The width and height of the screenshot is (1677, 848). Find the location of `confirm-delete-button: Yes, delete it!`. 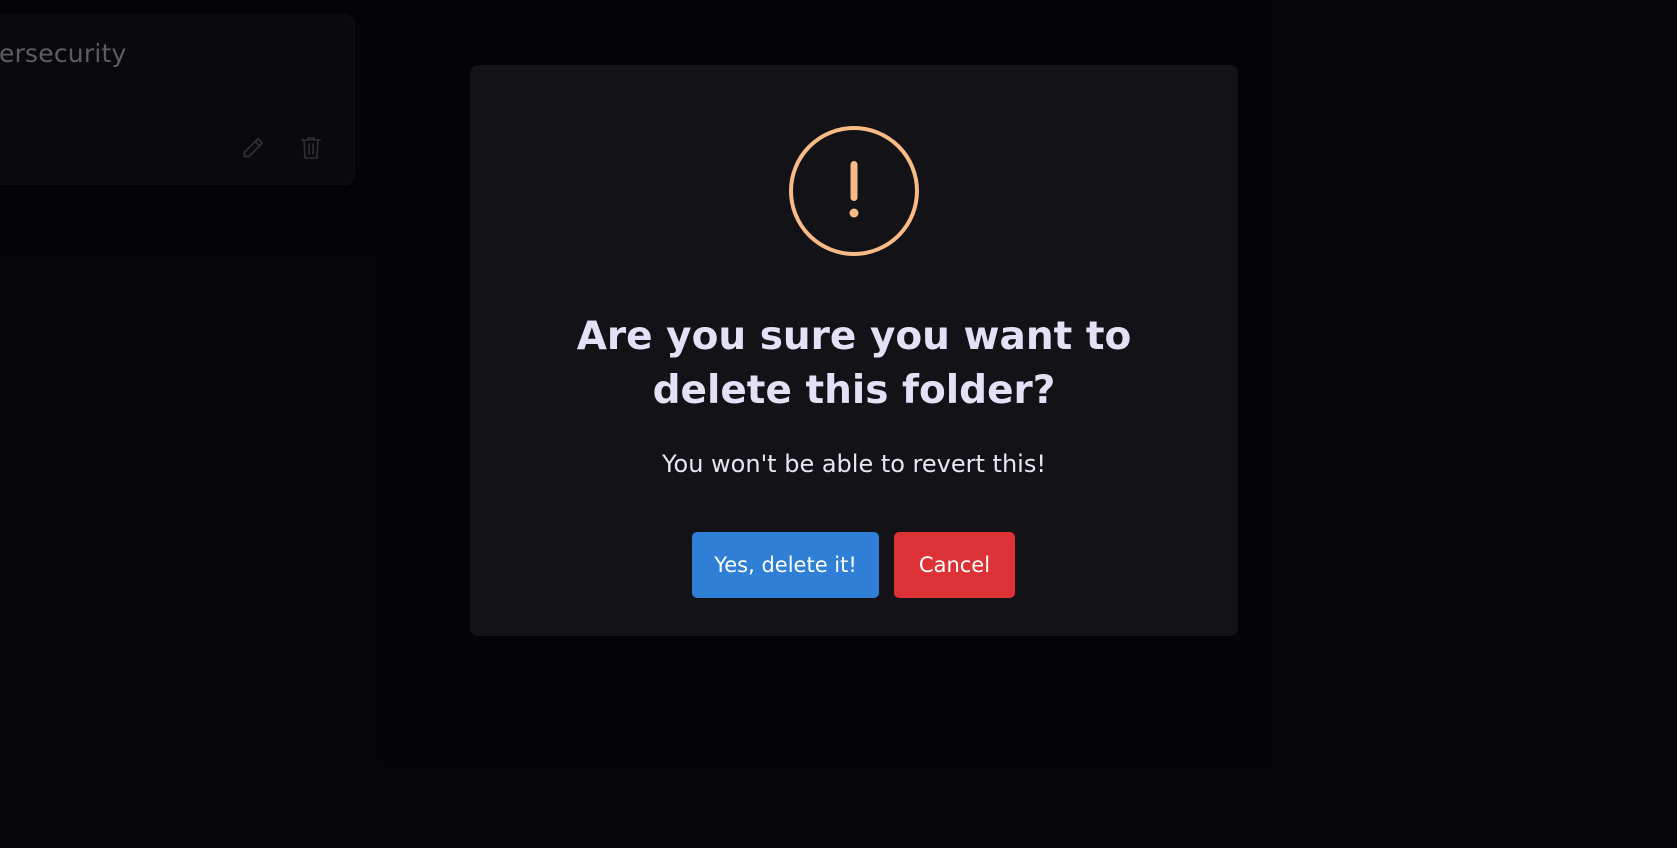

confirm-delete-button: Yes, delete it! is located at coordinates (785, 565).